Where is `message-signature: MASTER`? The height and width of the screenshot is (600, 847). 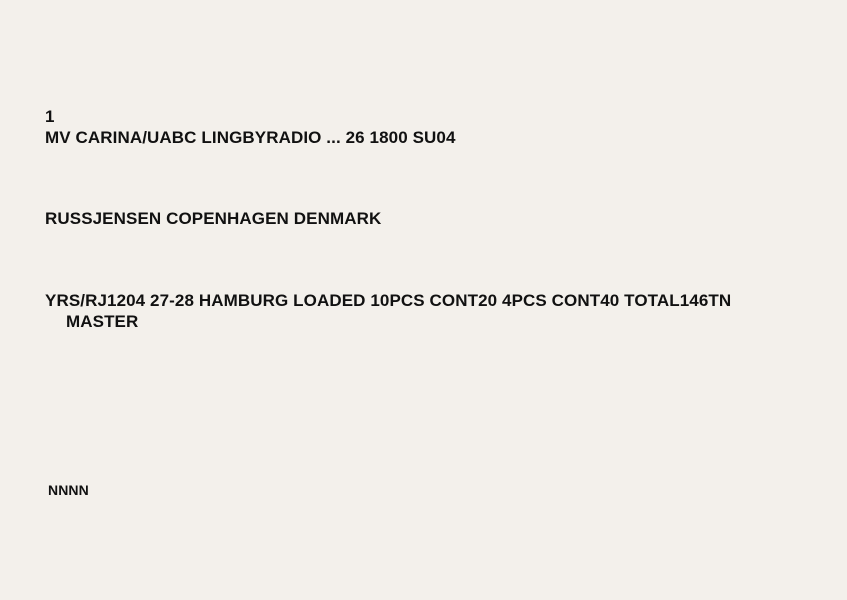
message-signature: MASTER is located at coordinates (102, 321).